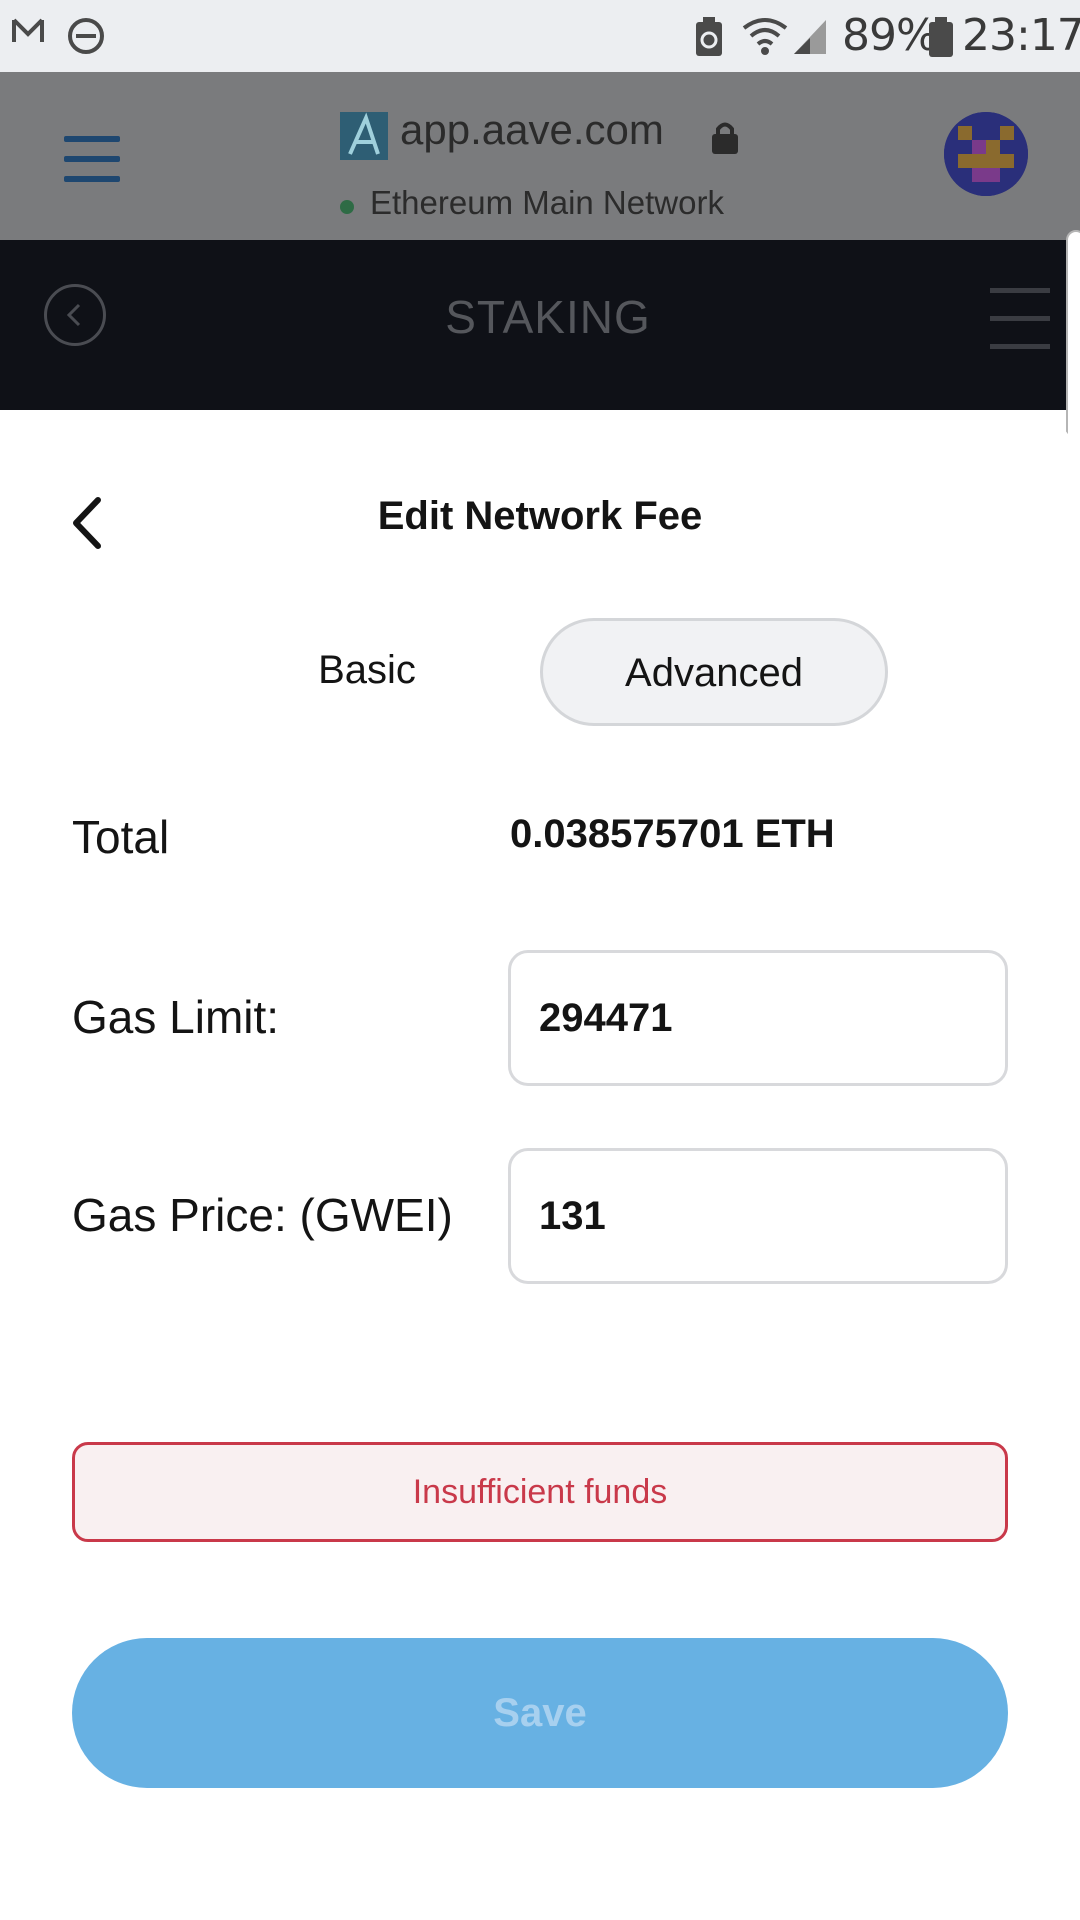 The image size is (1080, 1920). Describe the element at coordinates (86, 38) in the screenshot. I see `dnd-icon` at that location.